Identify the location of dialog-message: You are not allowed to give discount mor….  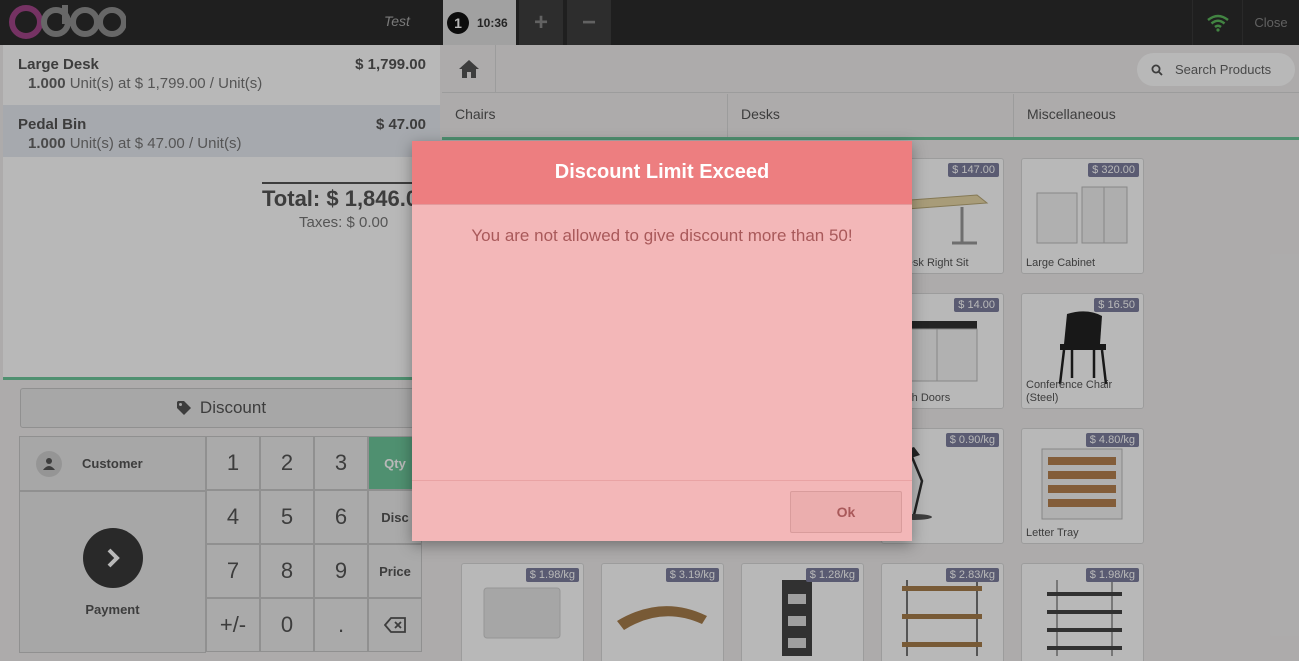
(662, 235).